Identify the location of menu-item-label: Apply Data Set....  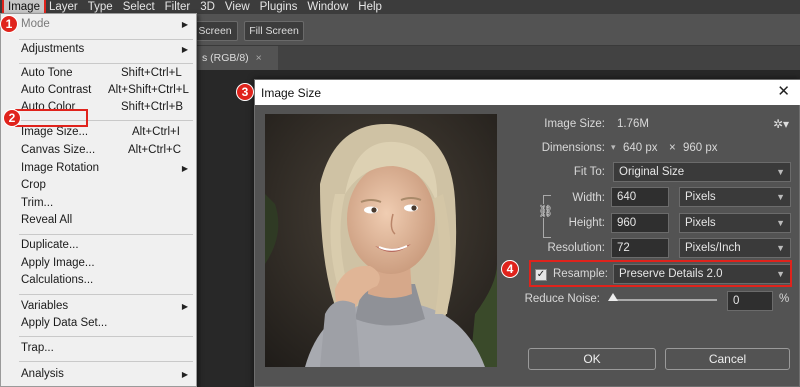
(64, 323).